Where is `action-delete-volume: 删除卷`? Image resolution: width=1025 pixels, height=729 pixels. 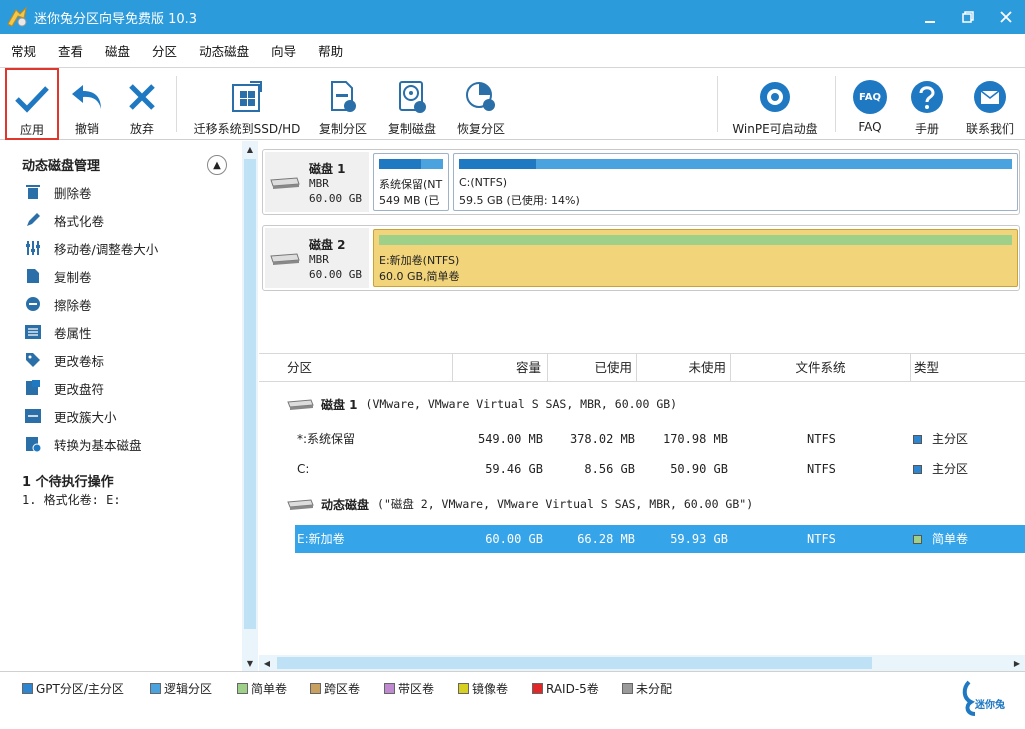
action-delete-volume: 删除卷 is located at coordinates (58, 192).